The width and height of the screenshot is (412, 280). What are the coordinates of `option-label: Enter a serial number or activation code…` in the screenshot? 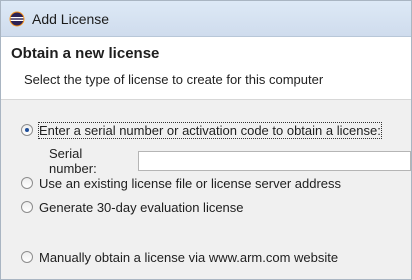 It's located at (210, 130).